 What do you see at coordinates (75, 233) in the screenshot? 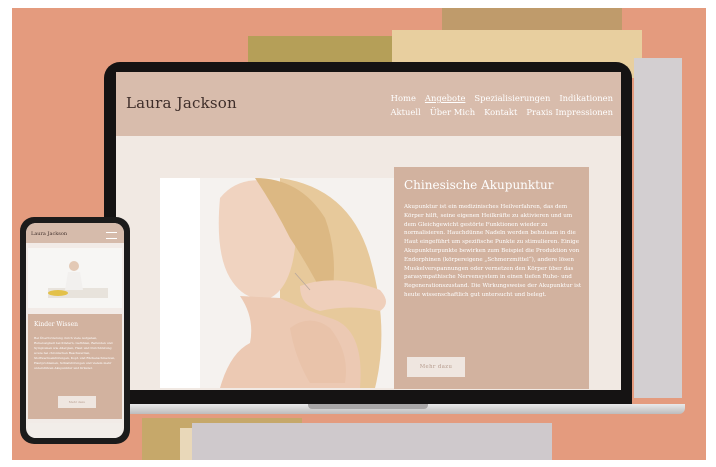
I see `mobile-header: Laura Jackson` at bounding box center [75, 233].